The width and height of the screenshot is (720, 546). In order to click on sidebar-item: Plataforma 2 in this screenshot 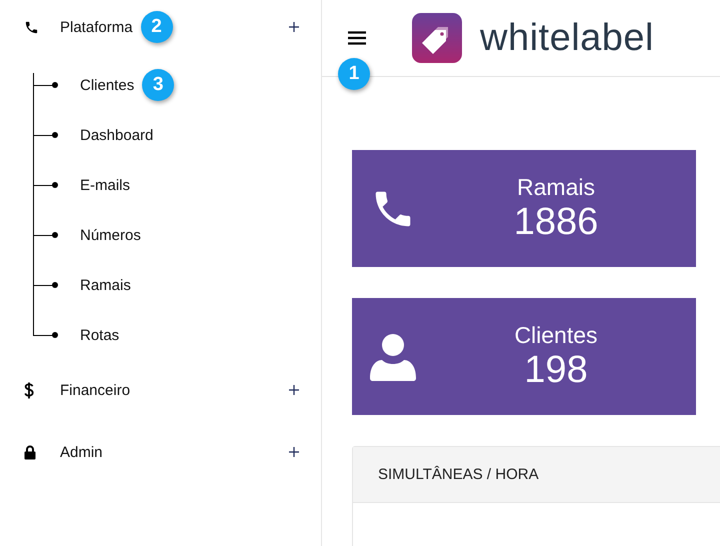, I will do `click(160, 27)`.